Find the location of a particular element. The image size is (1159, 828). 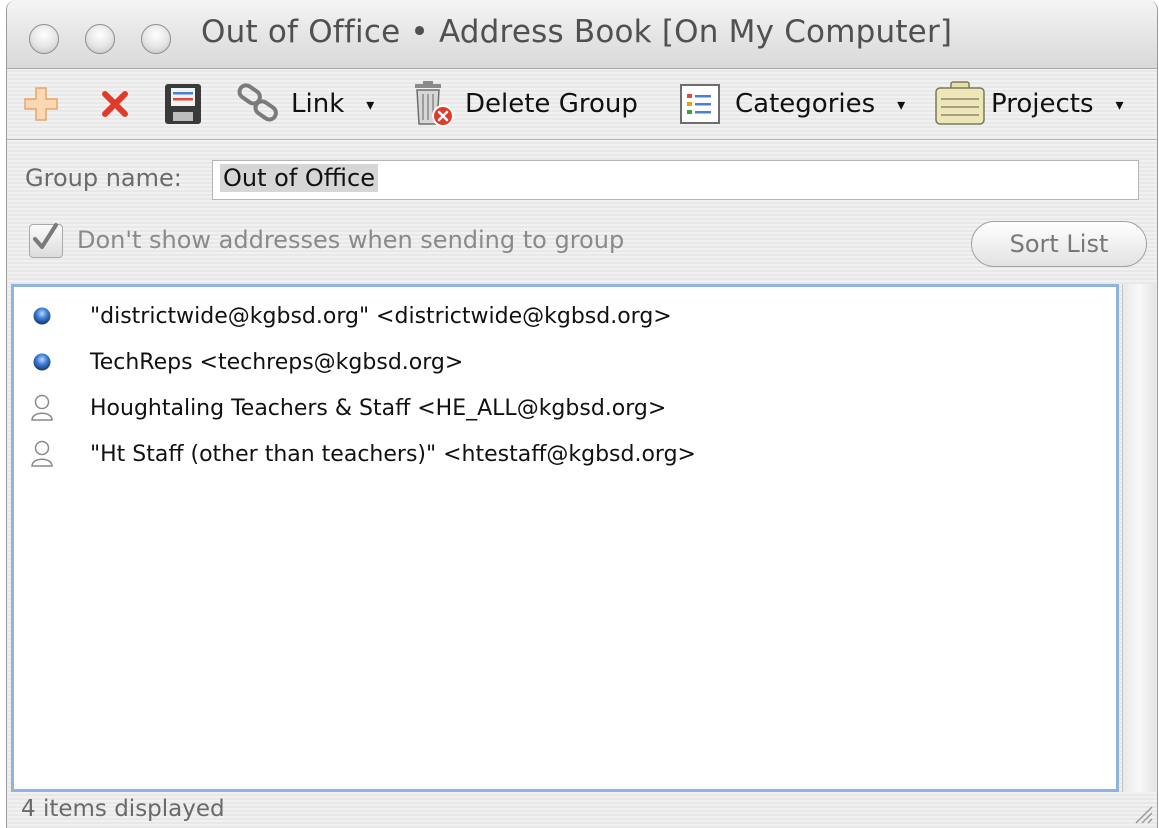

add-contact-button is located at coordinates (41, 104).